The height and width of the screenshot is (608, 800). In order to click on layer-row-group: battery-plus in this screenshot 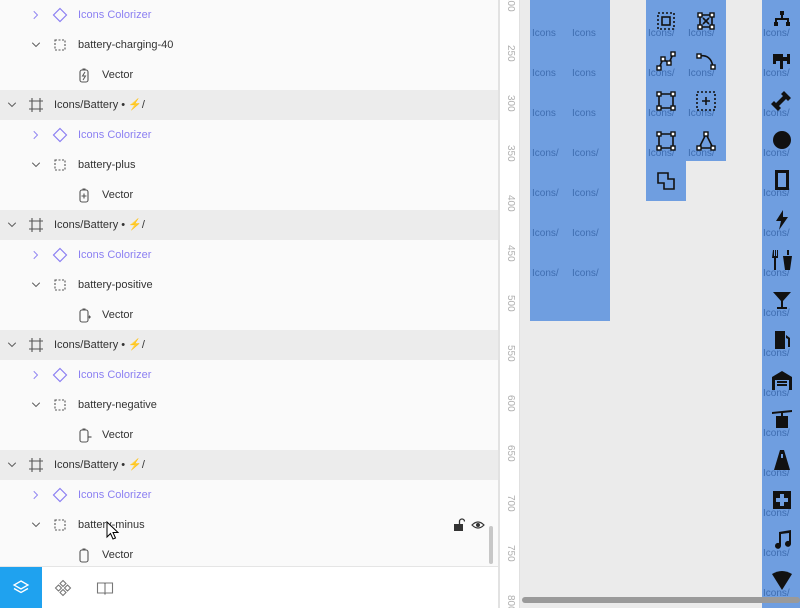, I will do `click(249, 165)`.